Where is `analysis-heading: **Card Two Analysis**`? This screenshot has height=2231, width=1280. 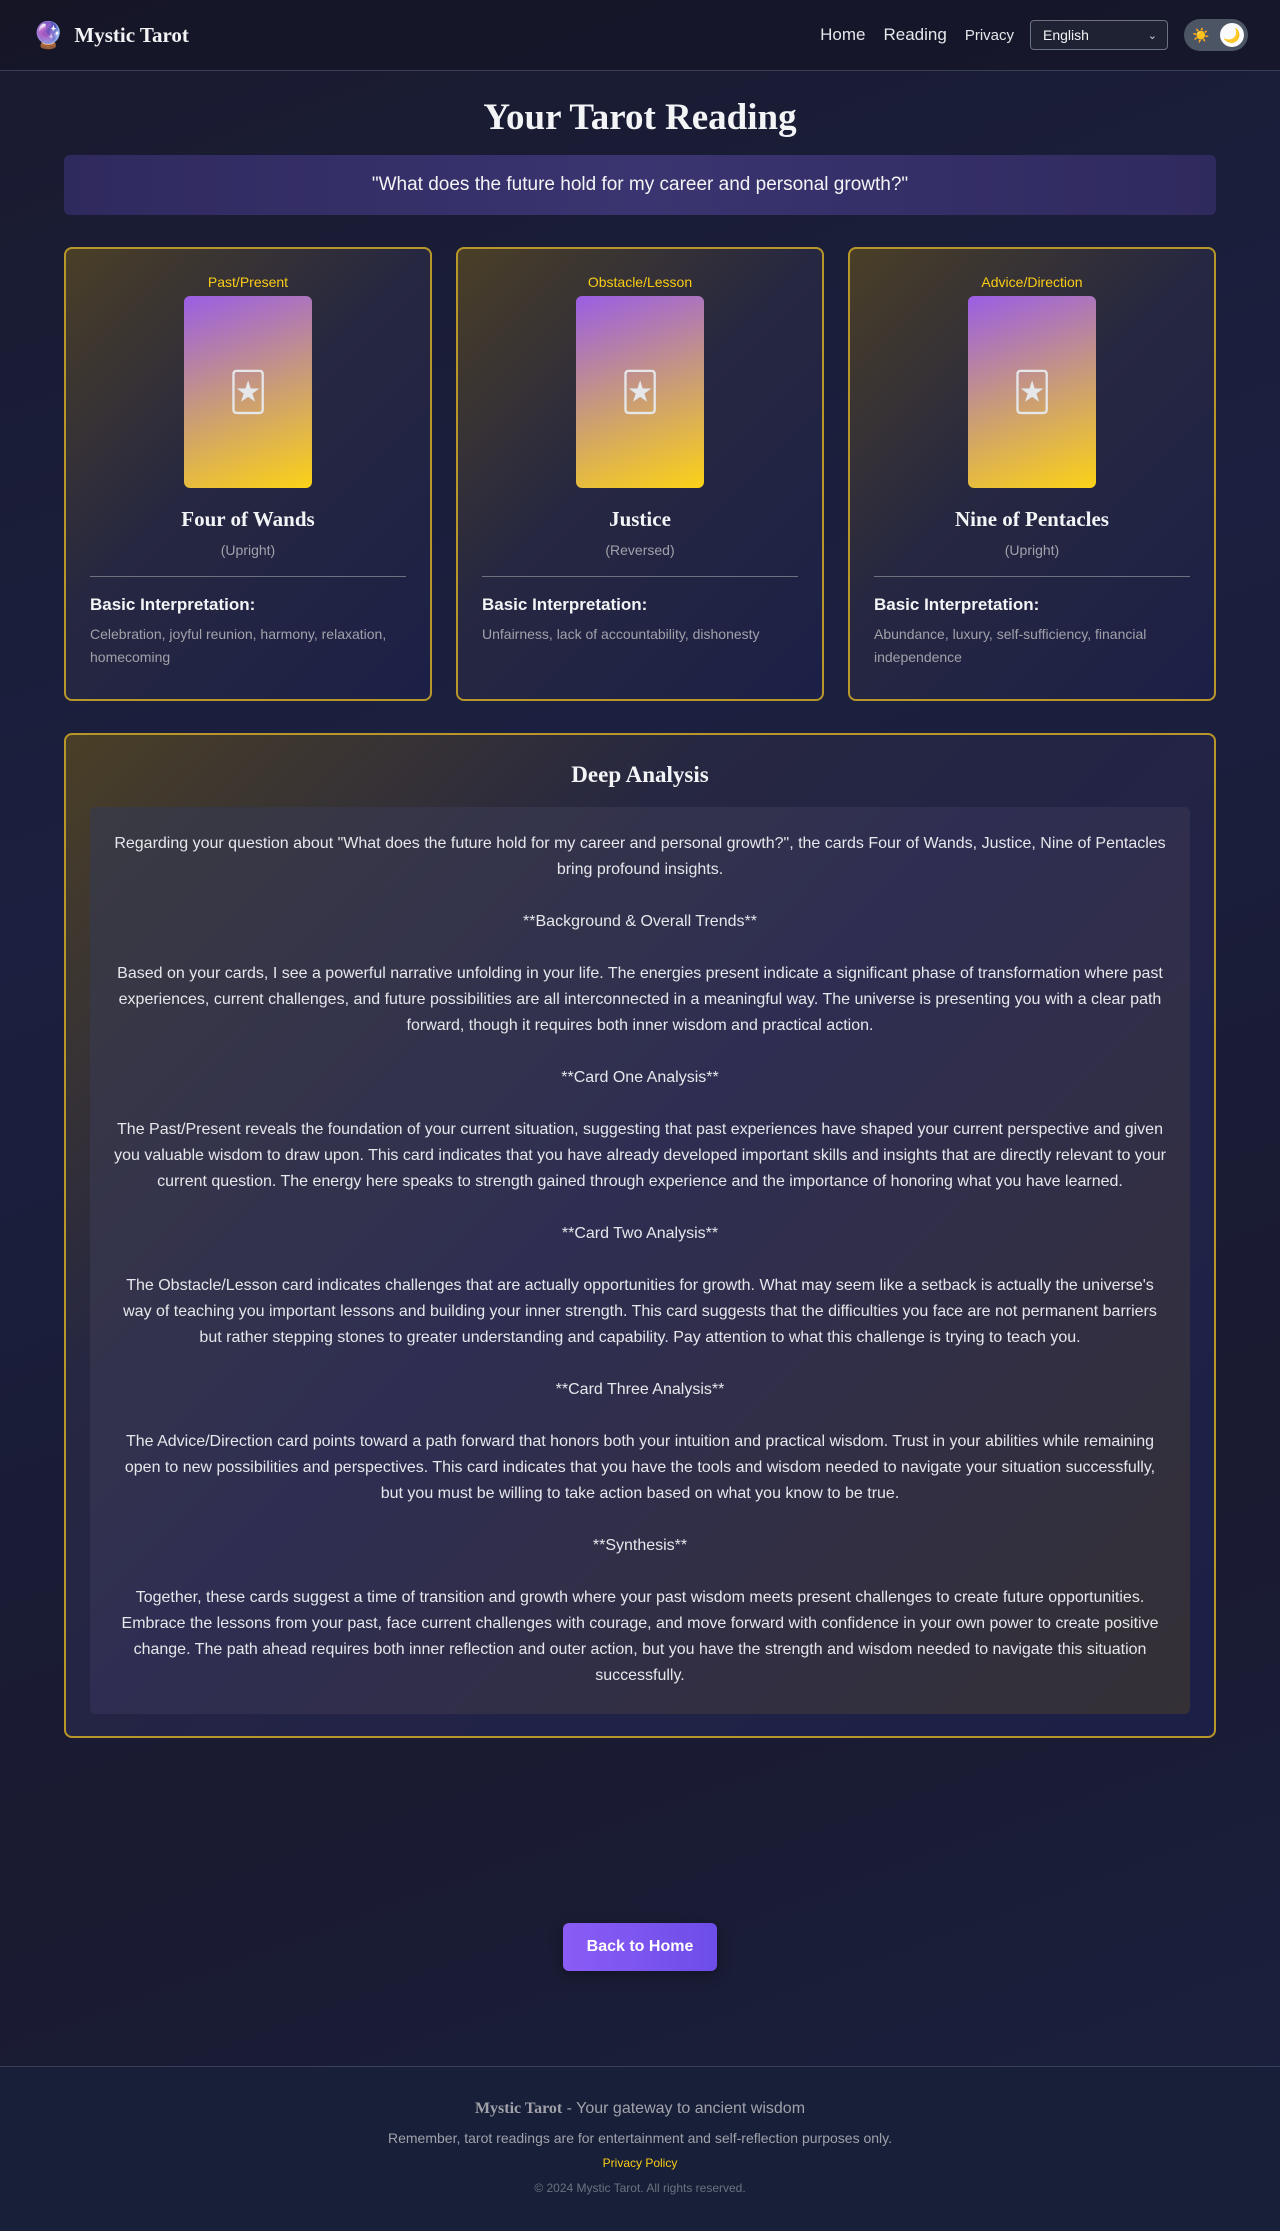 analysis-heading: **Card Two Analysis** is located at coordinates (640, 1233).